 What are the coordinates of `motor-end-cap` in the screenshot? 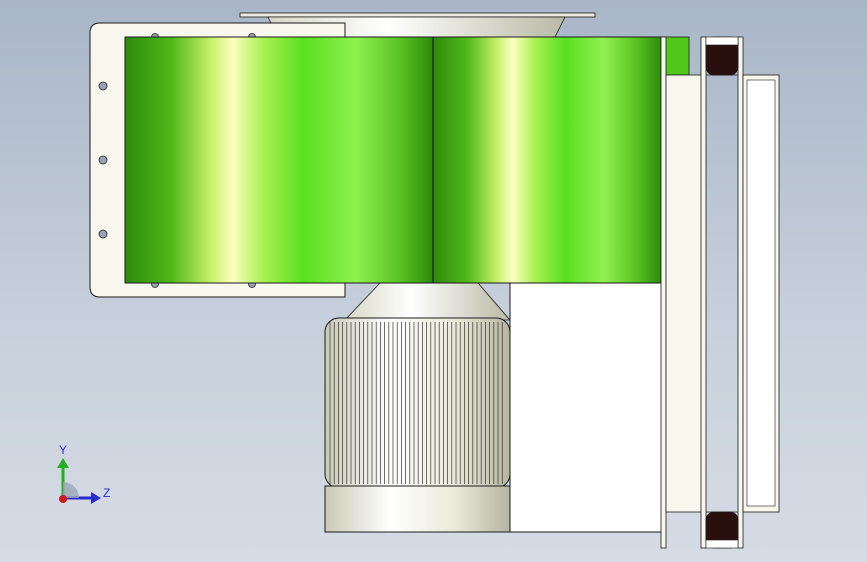 It's located at (417, 509).